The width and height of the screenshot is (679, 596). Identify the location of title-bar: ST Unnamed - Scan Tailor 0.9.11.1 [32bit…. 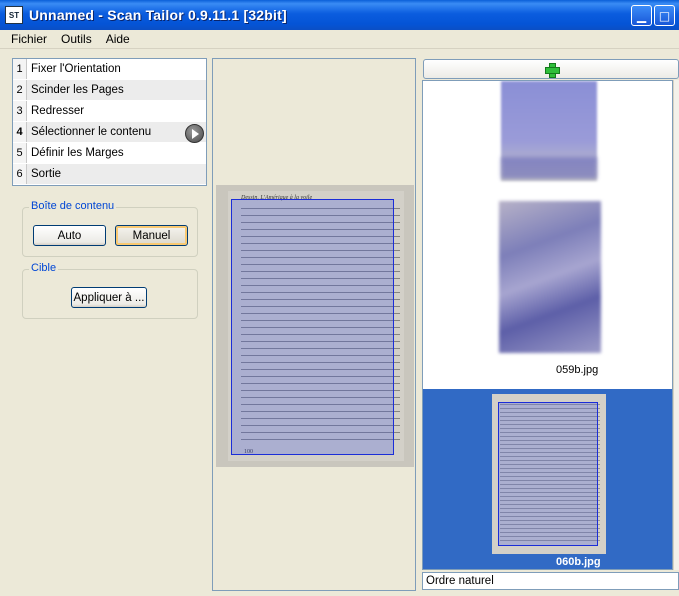
(339, 15).